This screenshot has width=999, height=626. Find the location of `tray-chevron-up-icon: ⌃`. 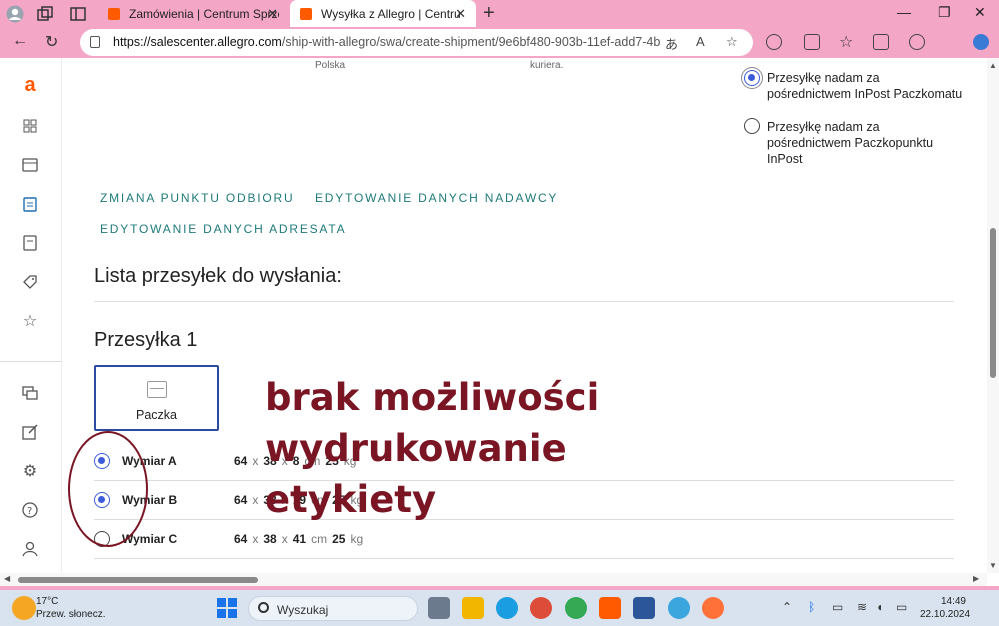

tray-chevron-up-icon: ⌃ is located at coordinates (787, 607).